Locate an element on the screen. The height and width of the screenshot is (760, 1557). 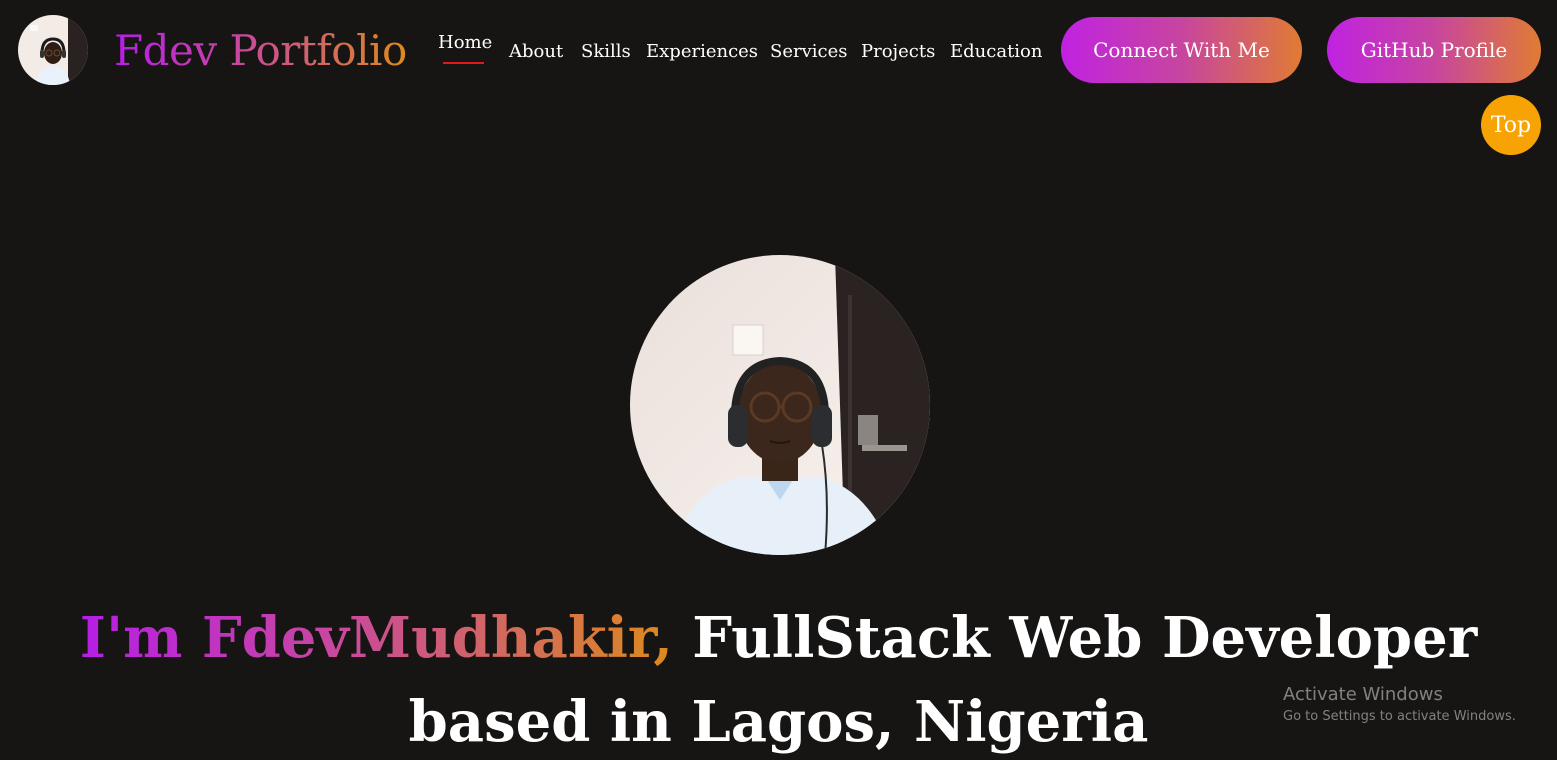
watermark-subtitle: Go to Settings to activate Windows. is located at coordinates (1399, 716).